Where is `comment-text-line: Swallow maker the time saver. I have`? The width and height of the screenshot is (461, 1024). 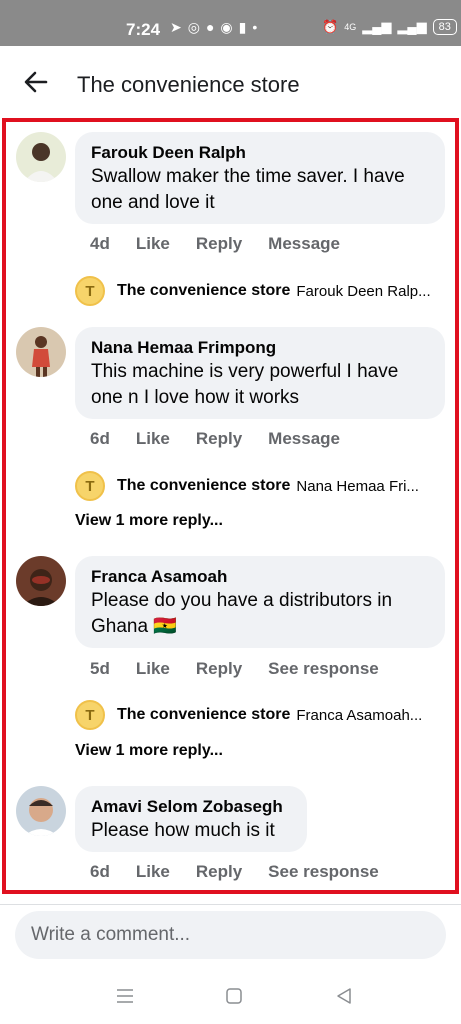 comment-text-line: Swallow maker the time saver. I have is located at coordinates (248, 176).